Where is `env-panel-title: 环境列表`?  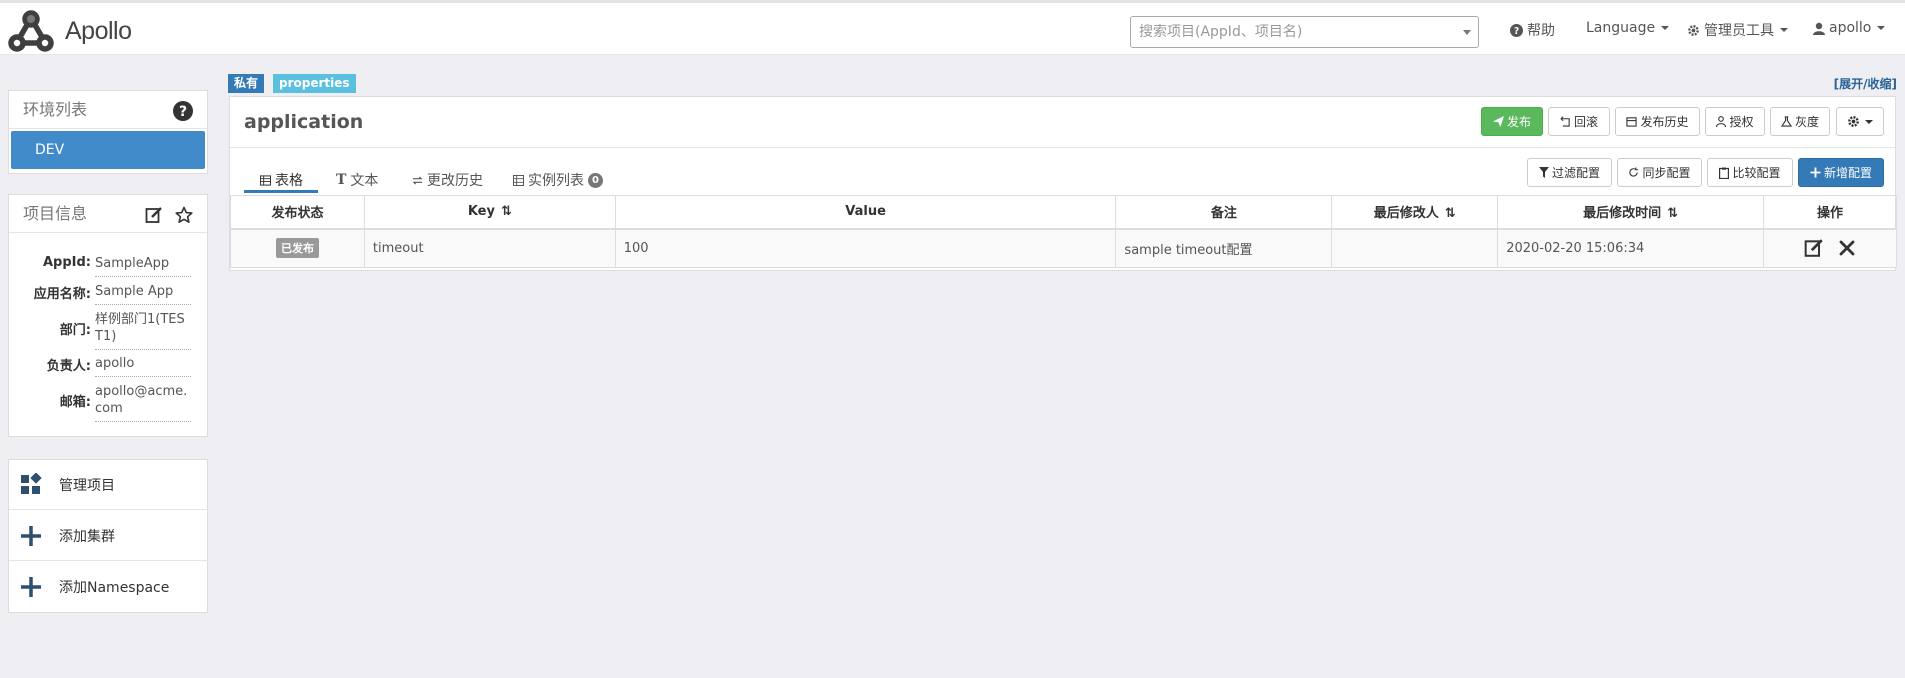
env-panel-title: 环境列表 is located at coordinates (55, 109).